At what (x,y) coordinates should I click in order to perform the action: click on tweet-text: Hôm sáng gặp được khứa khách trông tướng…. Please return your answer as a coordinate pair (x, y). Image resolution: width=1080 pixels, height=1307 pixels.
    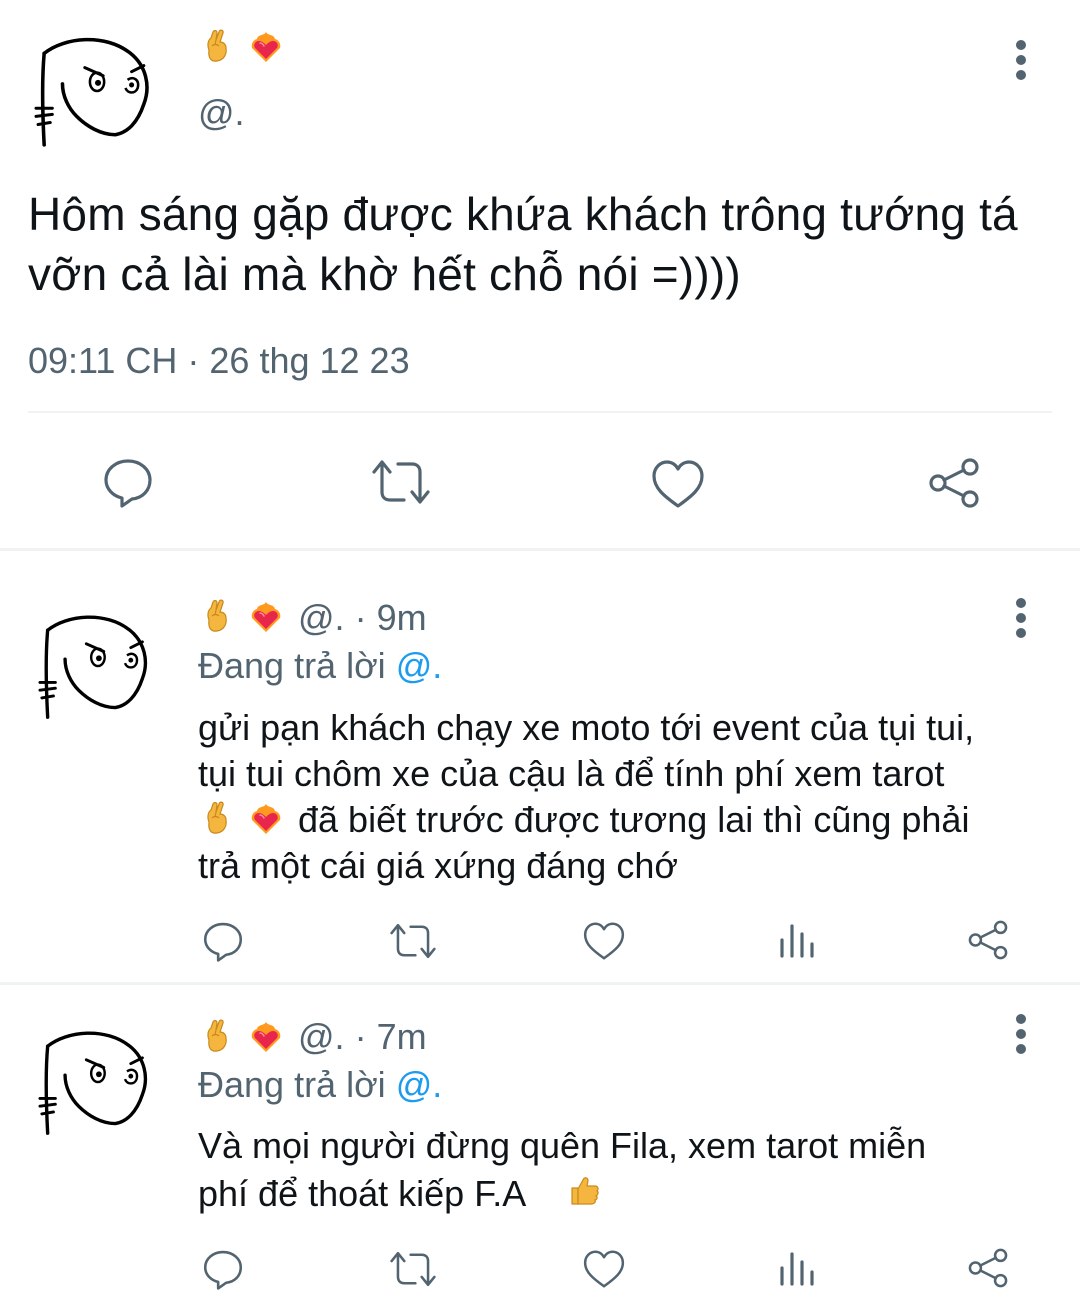
    Looking at the image, I should click on (523, 244).